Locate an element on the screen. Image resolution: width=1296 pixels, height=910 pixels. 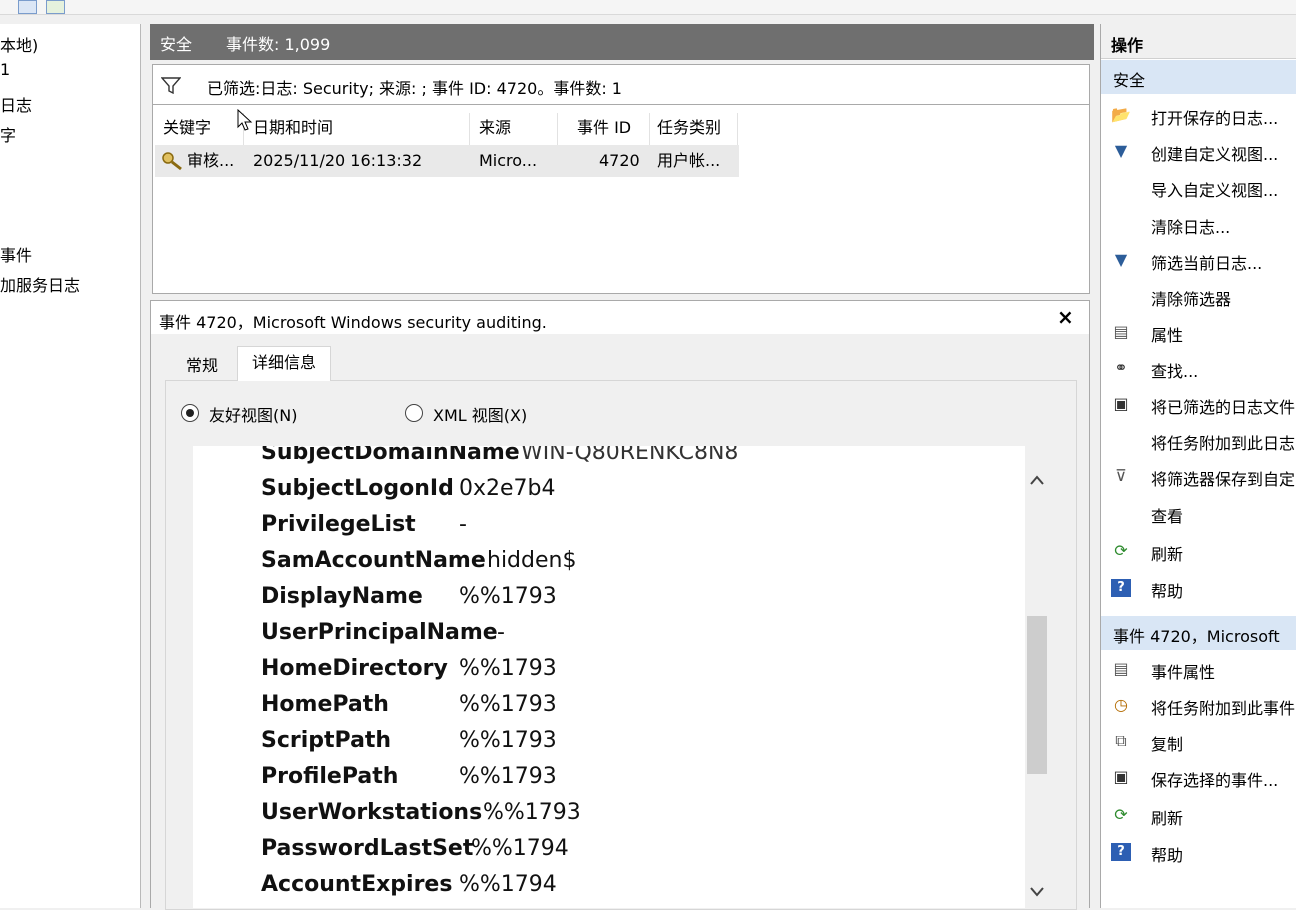
column-header-source: 来源 is located at coordinates (495, 128).